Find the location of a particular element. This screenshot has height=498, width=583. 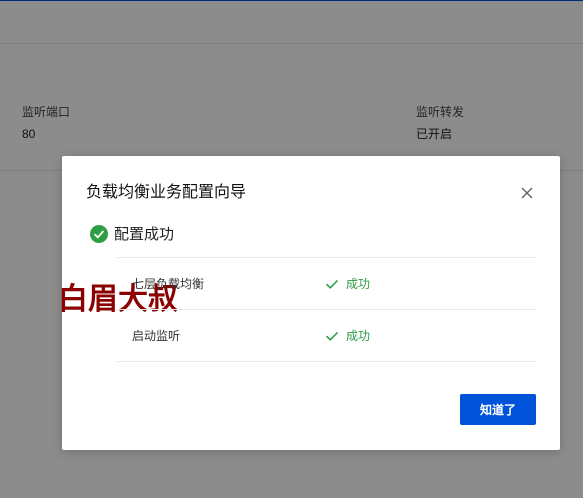

step-row: 启动监听 成功 is located at coordinates (326, 336).